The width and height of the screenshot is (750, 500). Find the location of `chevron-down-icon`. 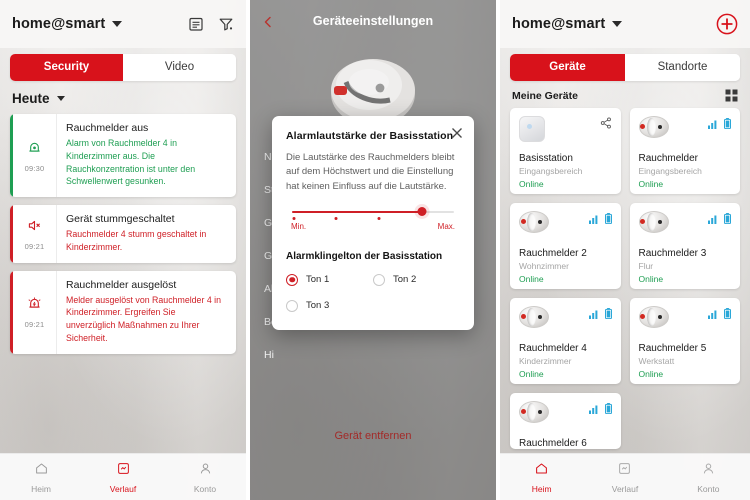

chevron-down-icon is located at coordinates (60, 98).